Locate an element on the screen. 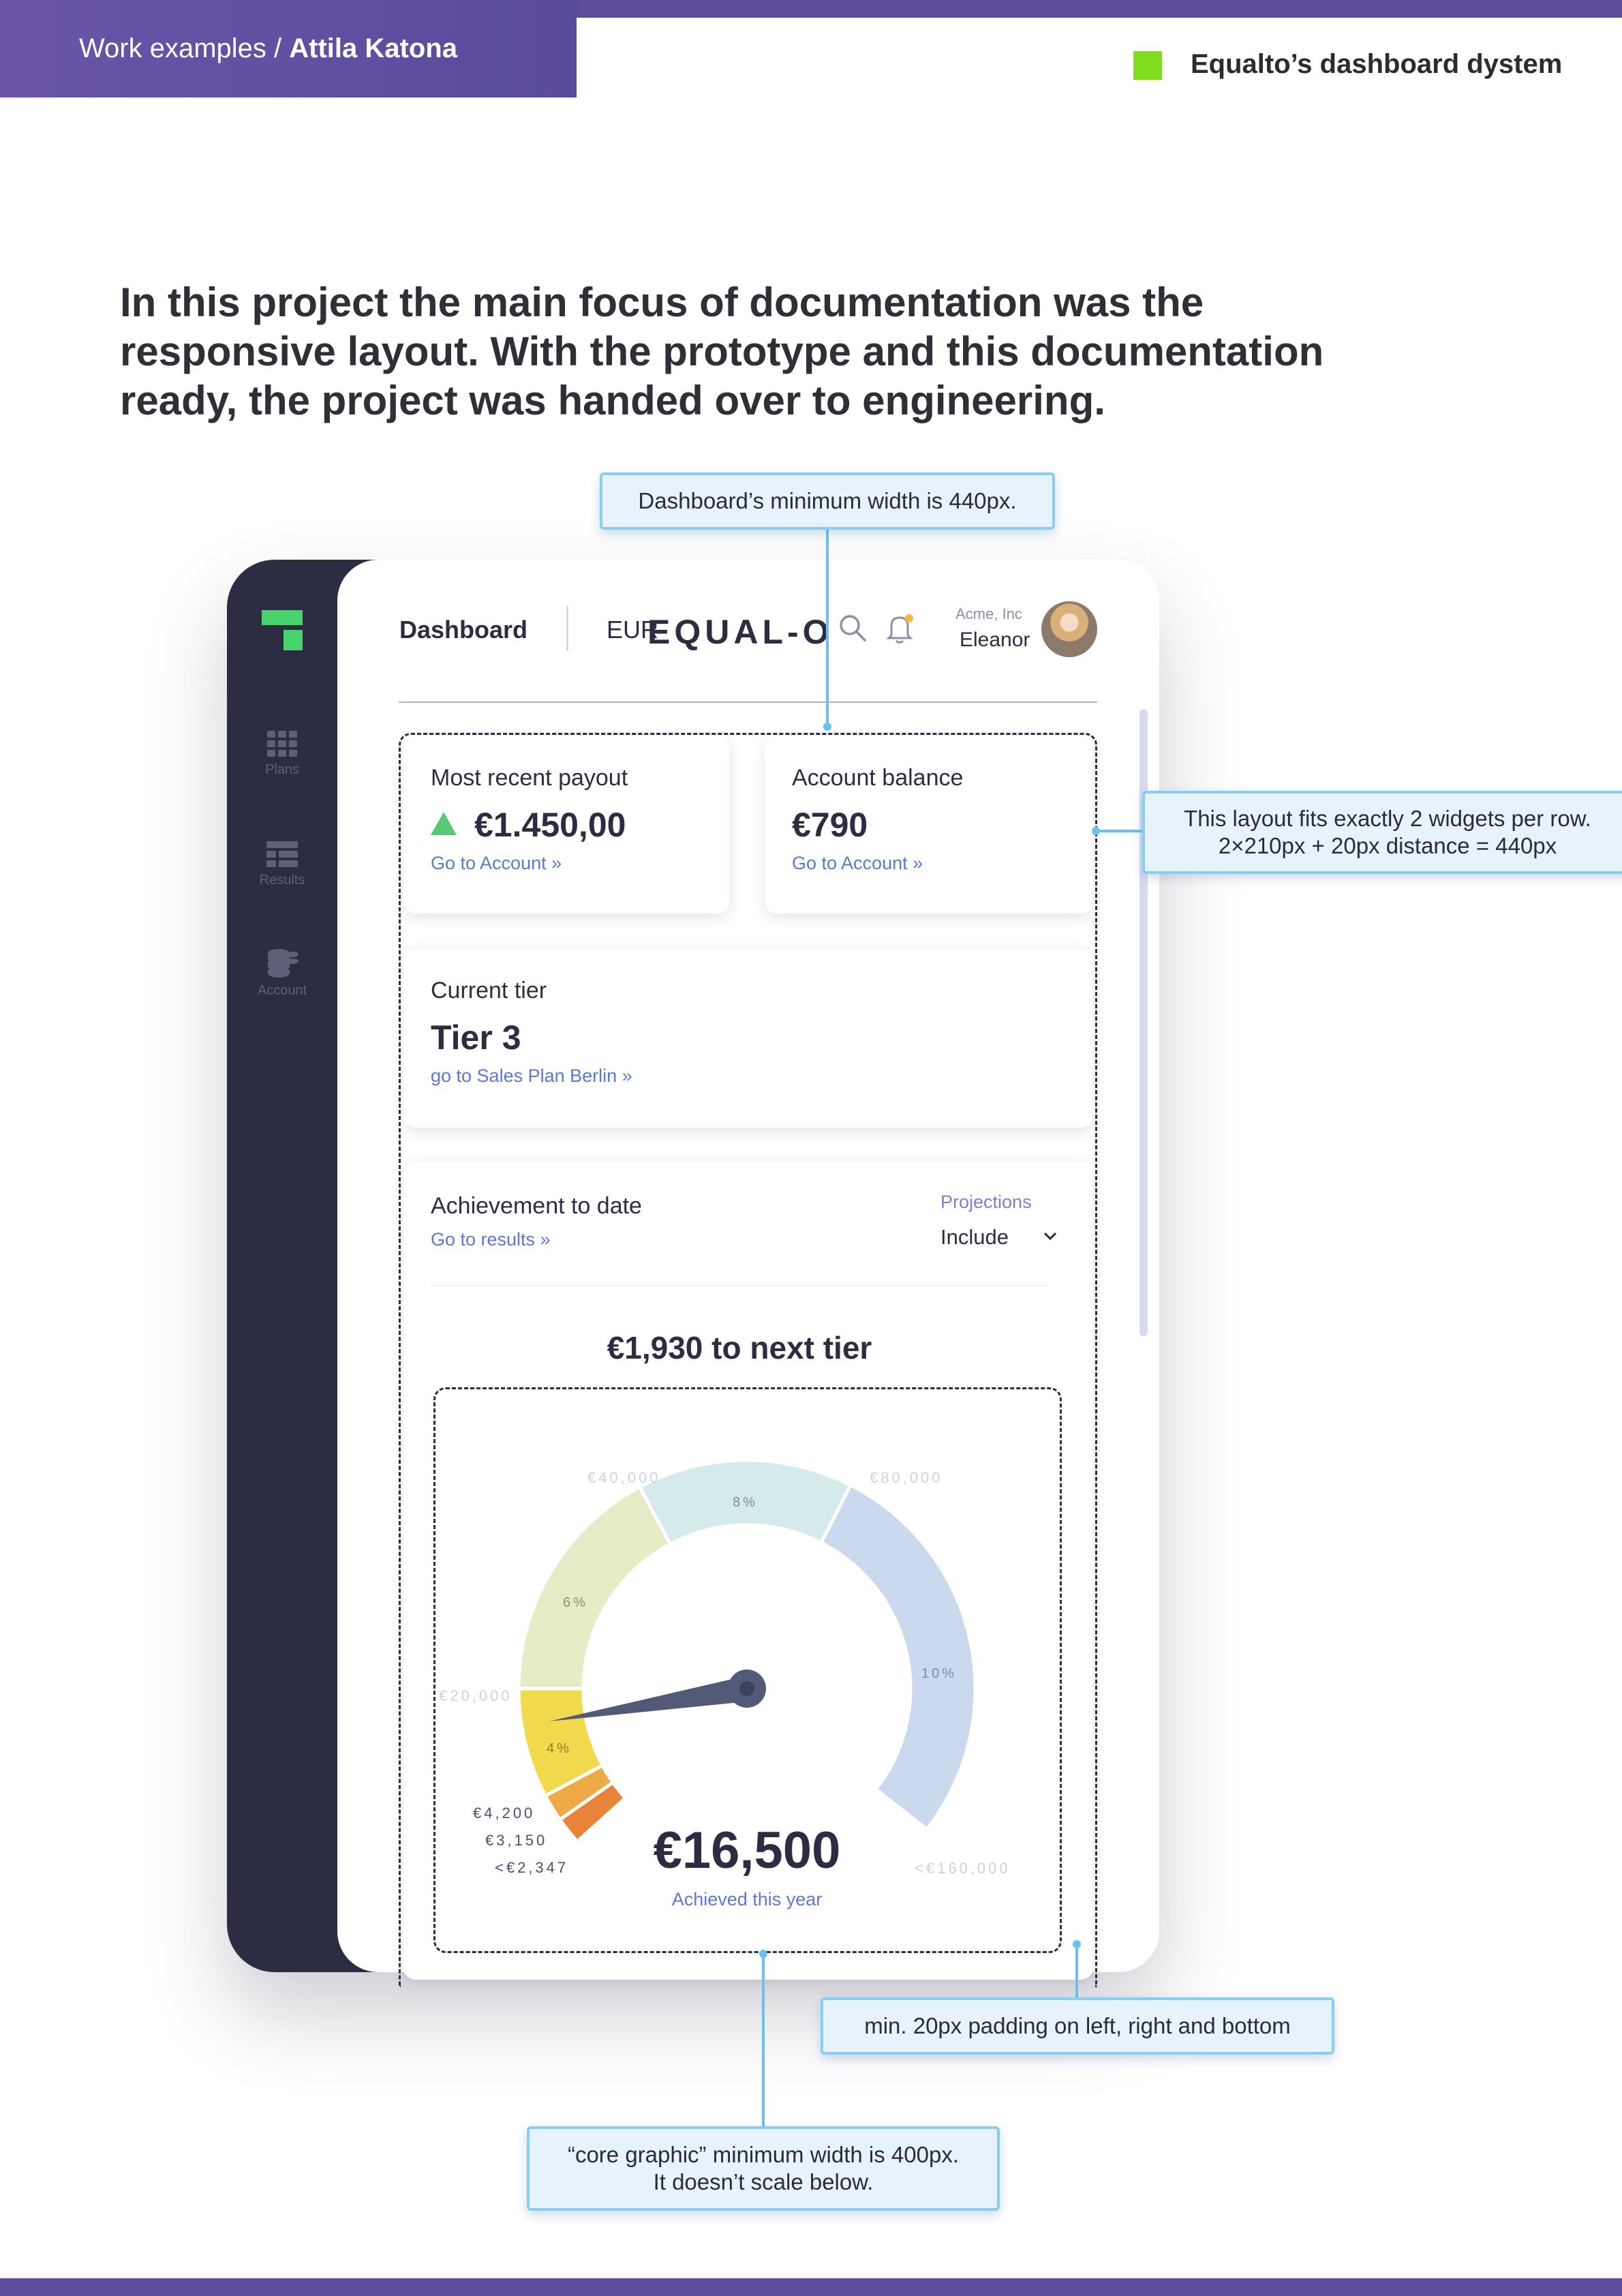 This screenshot has width=1622, height=2296. tick-label-40000: €40,000 is located at coordinates (624, 1477).